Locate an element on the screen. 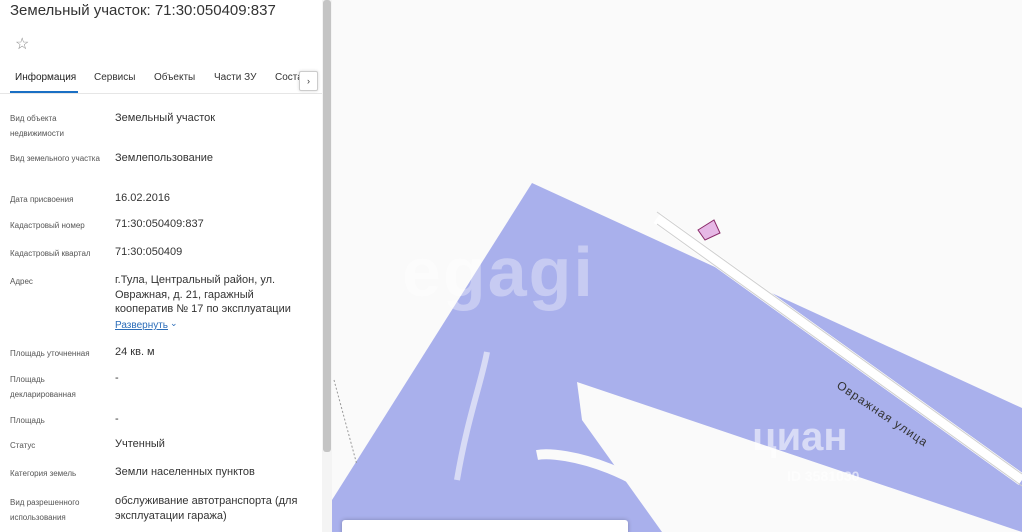 The width and height of the screenshot is (1022, 532). value-area-declared: - is located at coordinates (117, 378).